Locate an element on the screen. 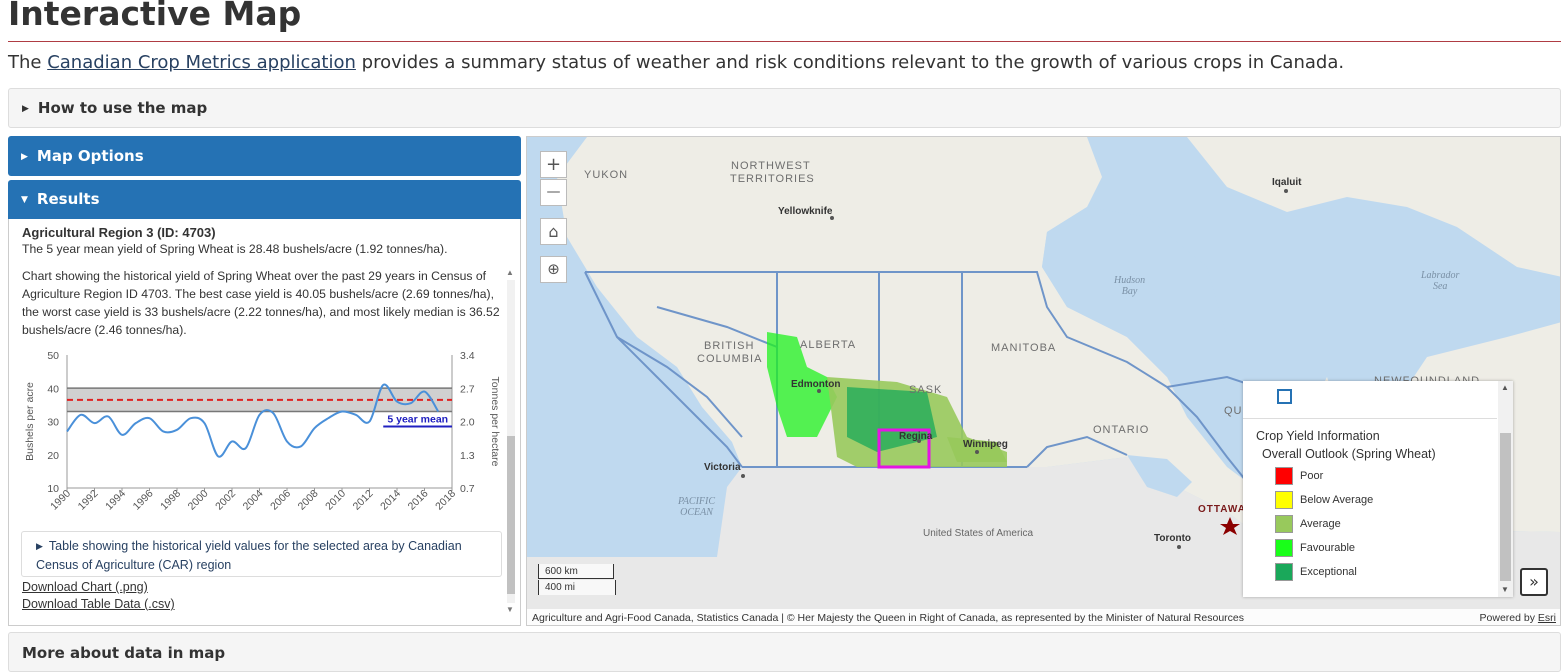 This screenshot has height=672, width=1561. city-regina: Regina is located at coordinates (916, 436).